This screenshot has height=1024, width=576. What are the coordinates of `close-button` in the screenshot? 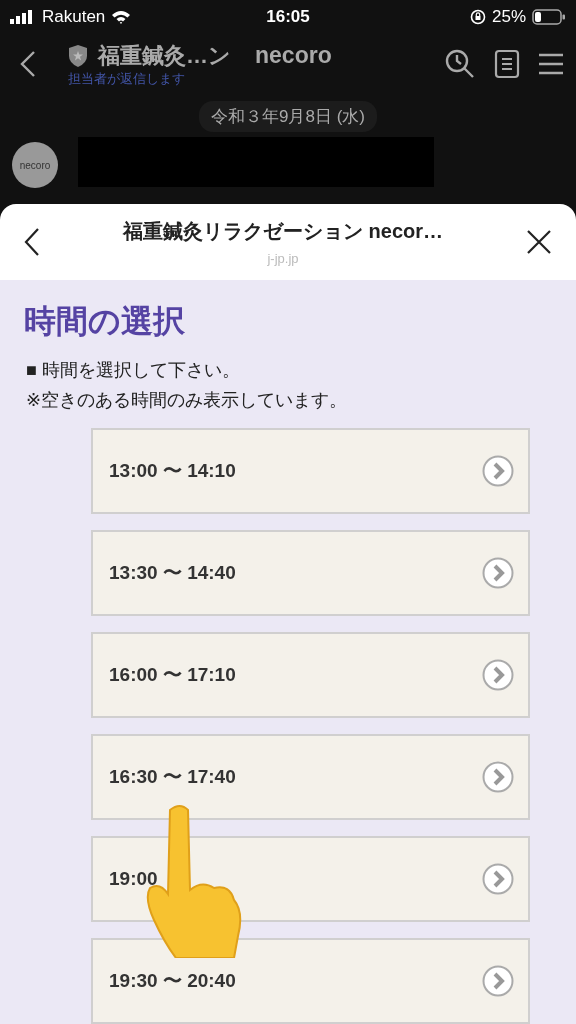 It's located at (539, 242).